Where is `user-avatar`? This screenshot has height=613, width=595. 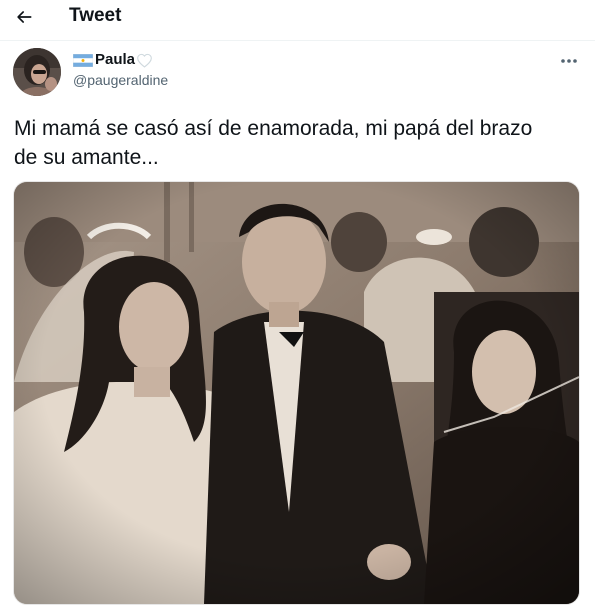 user-avatar is located at coordinates (37, 72).